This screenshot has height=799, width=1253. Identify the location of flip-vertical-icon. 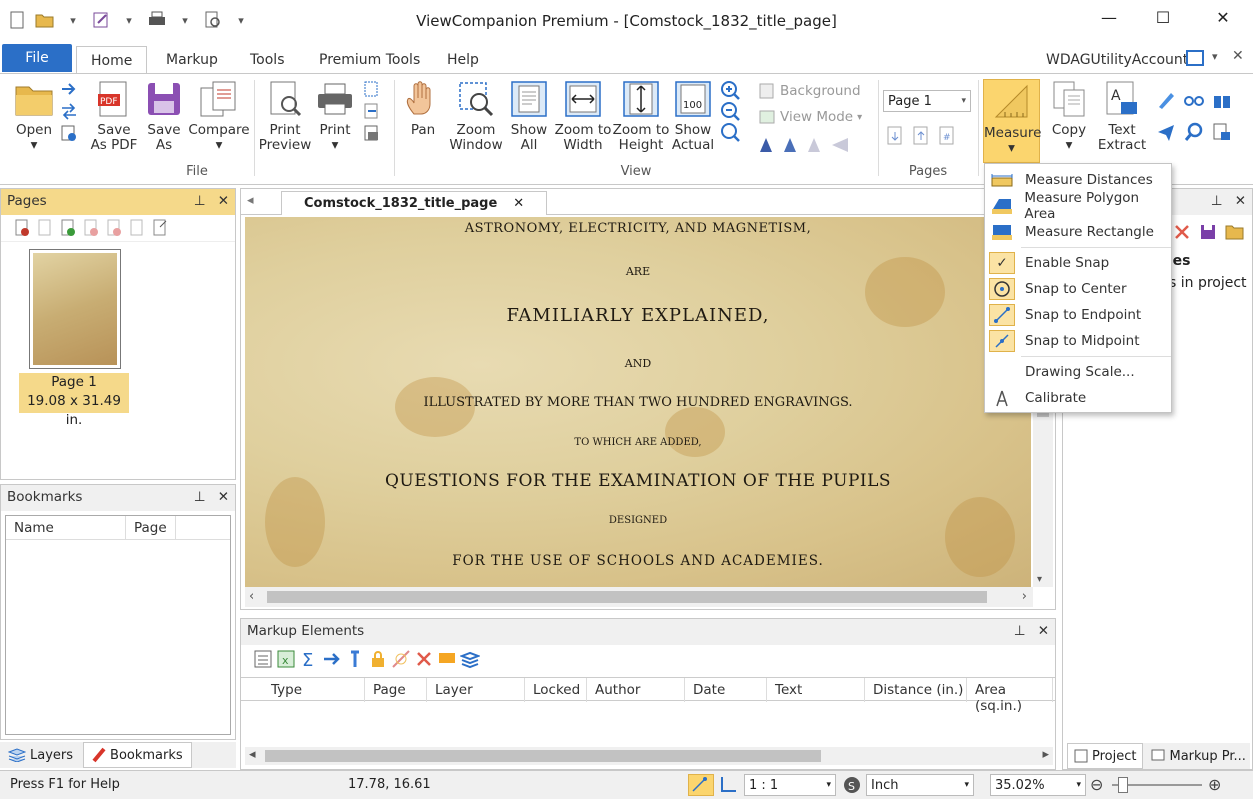
(815, 145).